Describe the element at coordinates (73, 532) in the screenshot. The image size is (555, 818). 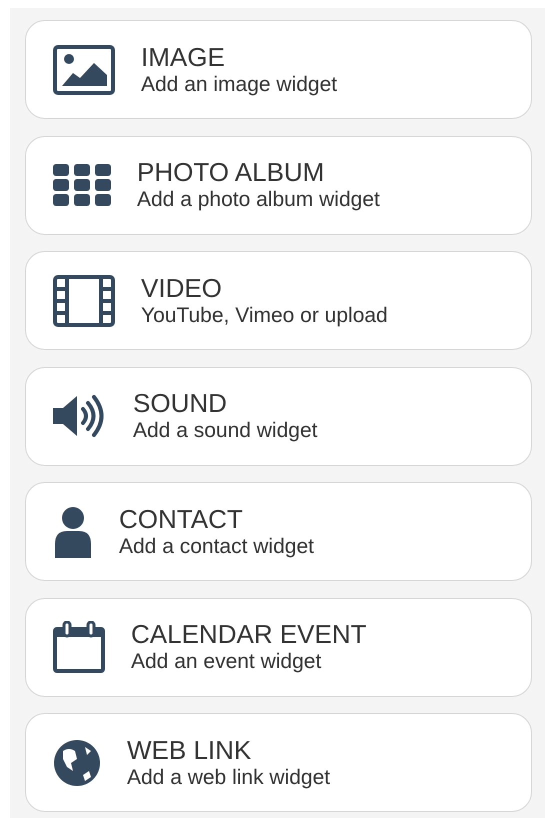
I see `person-icon` at that location.